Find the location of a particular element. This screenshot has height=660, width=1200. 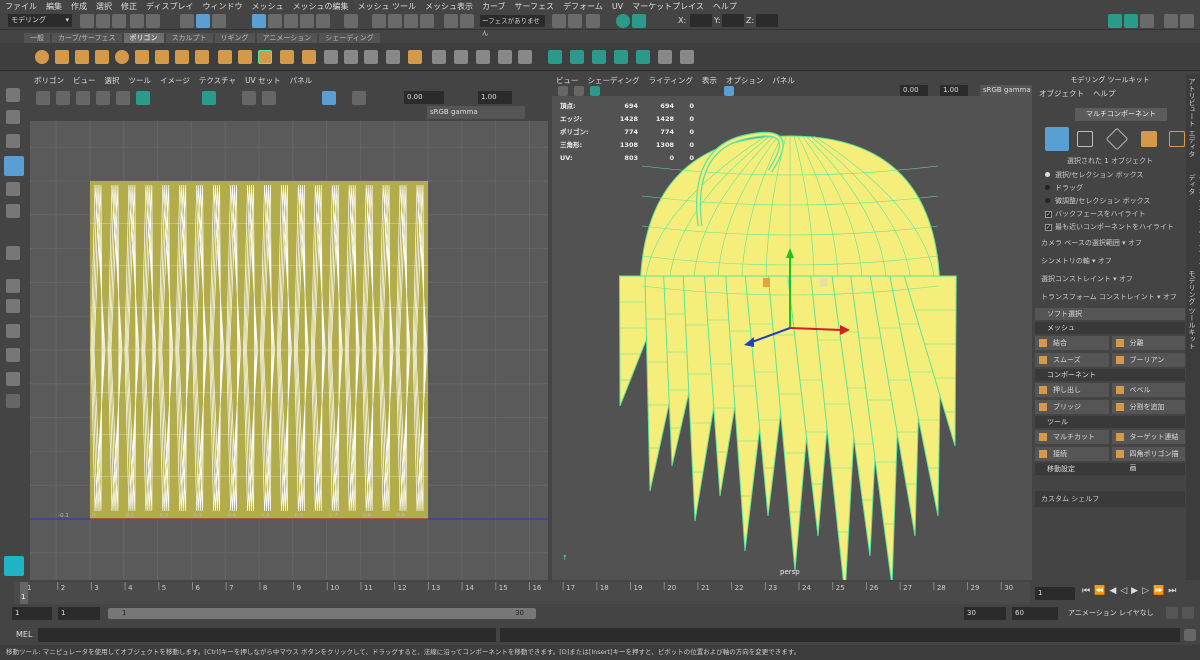

poly-cylinder-icon is located at coordinates (82, 57).